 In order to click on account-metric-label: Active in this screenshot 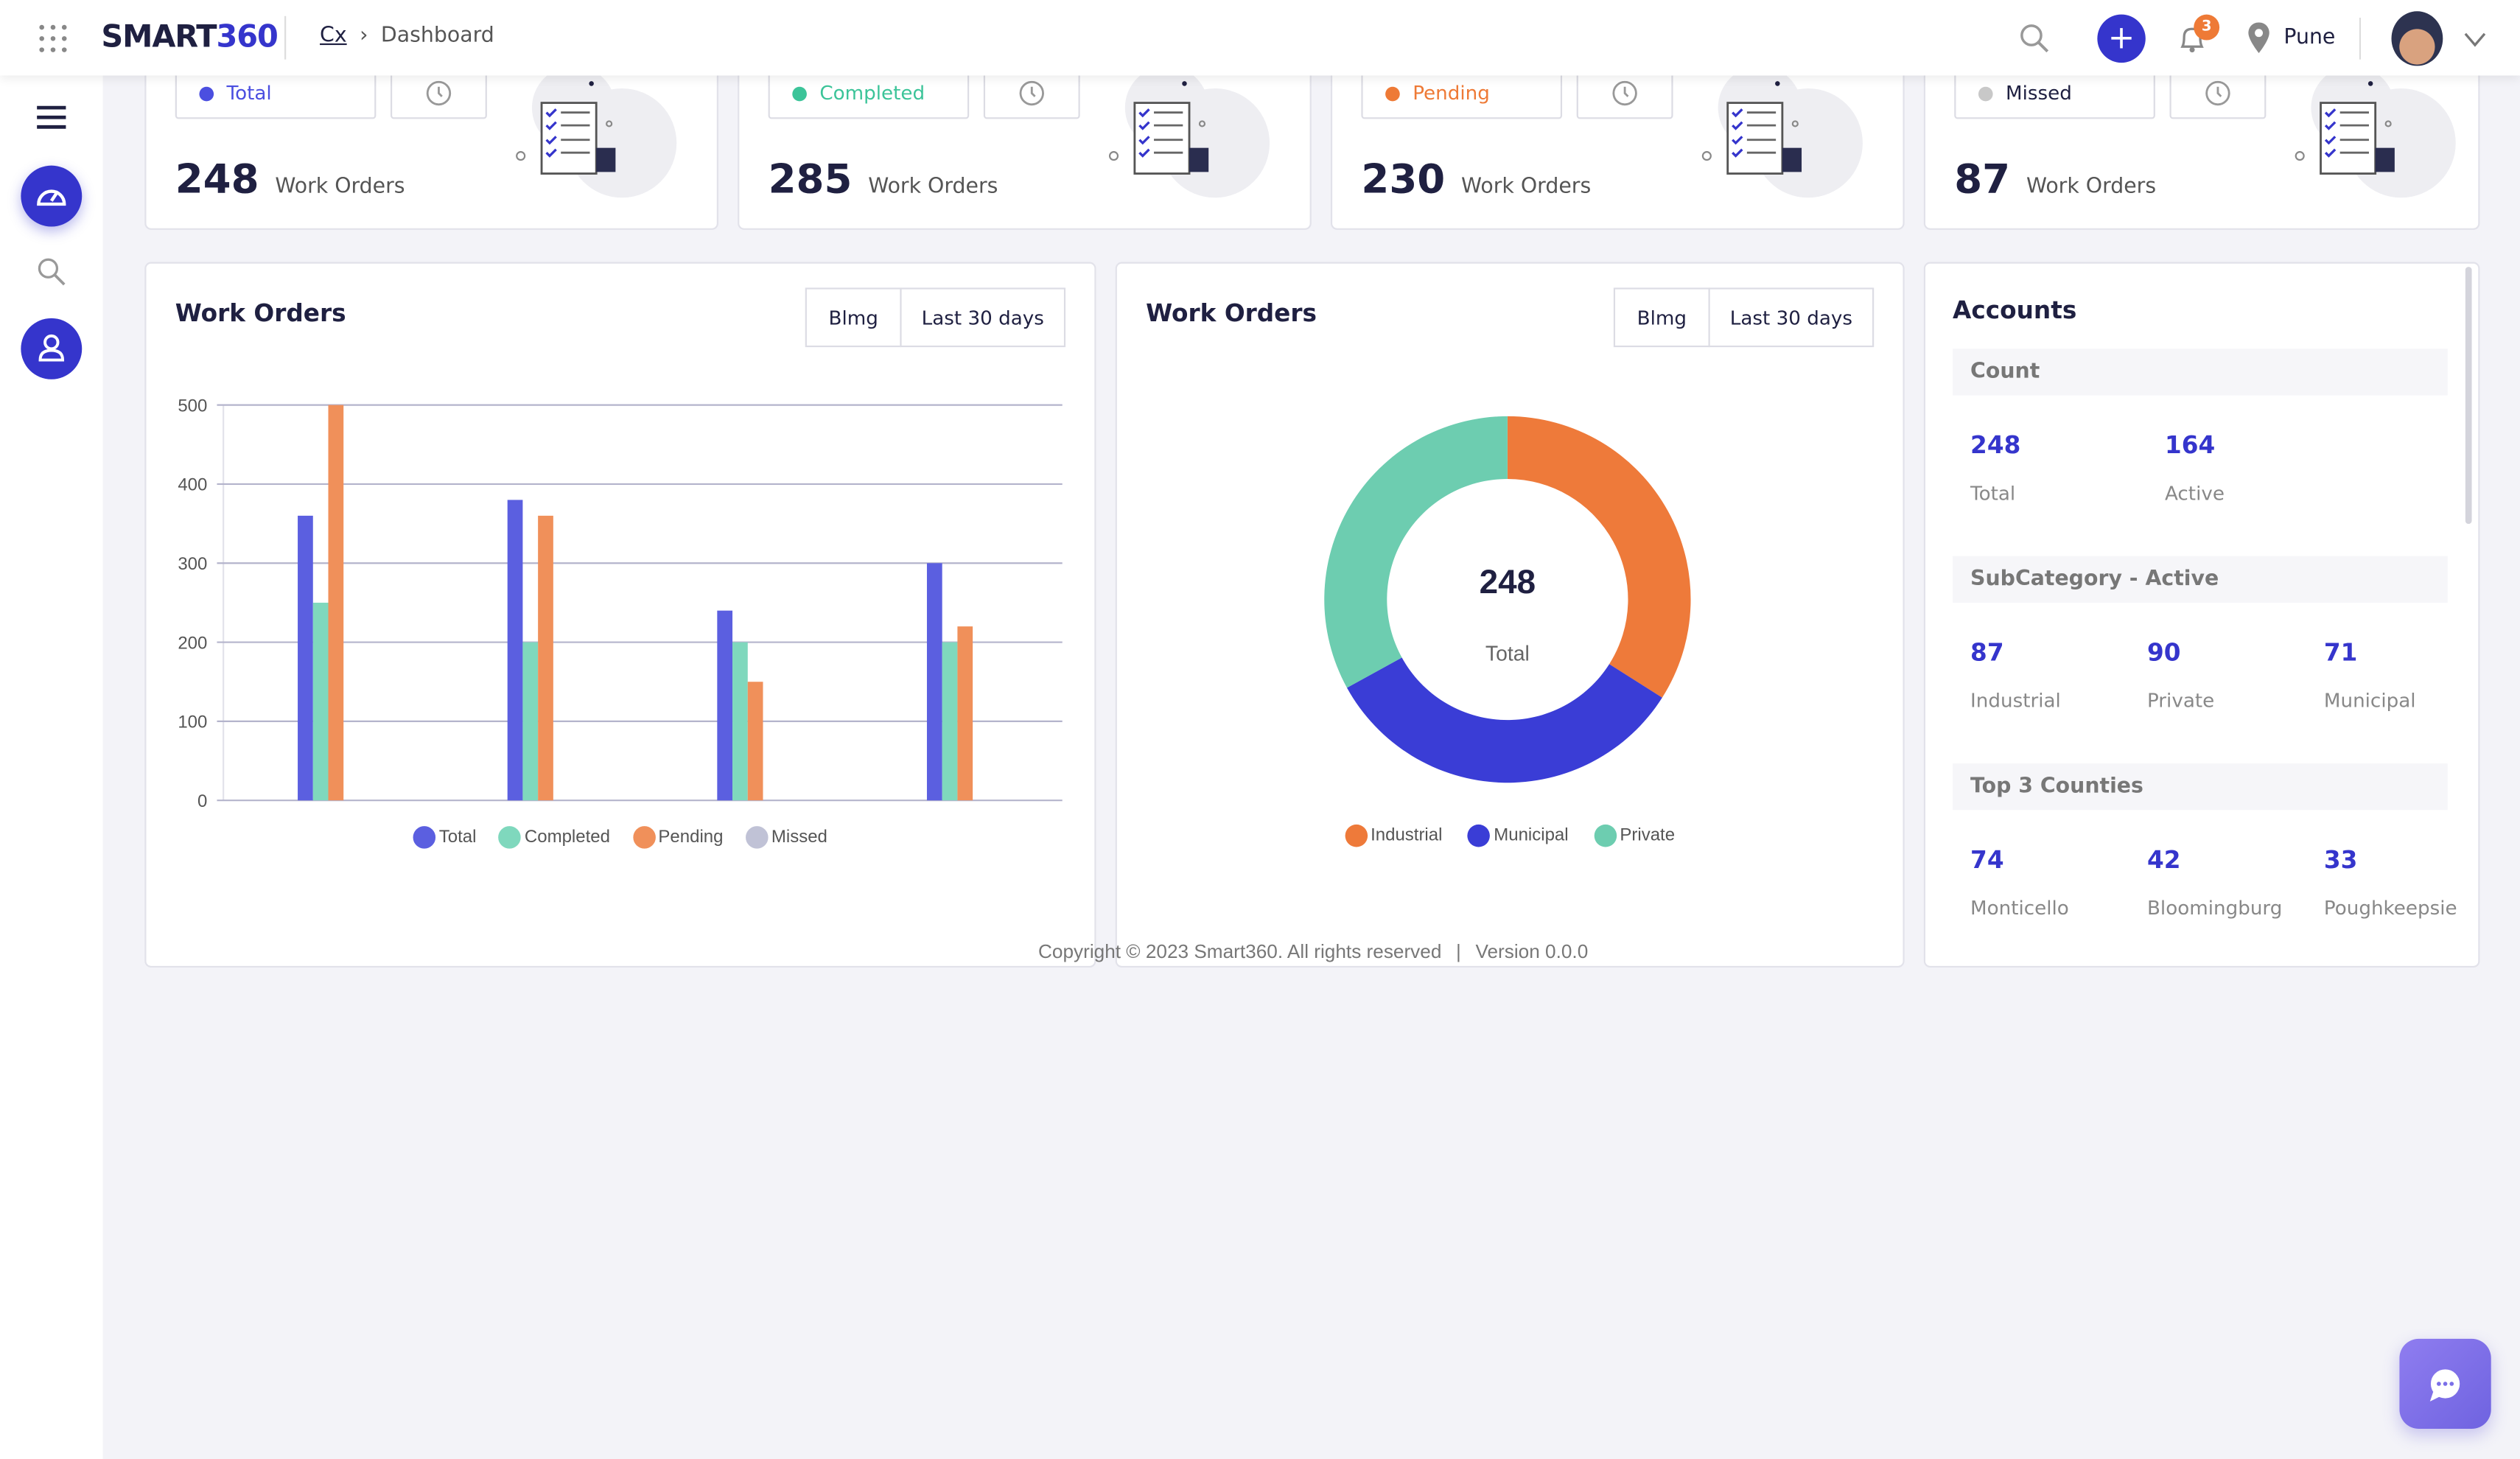, I will do `click(2194, 493)`.